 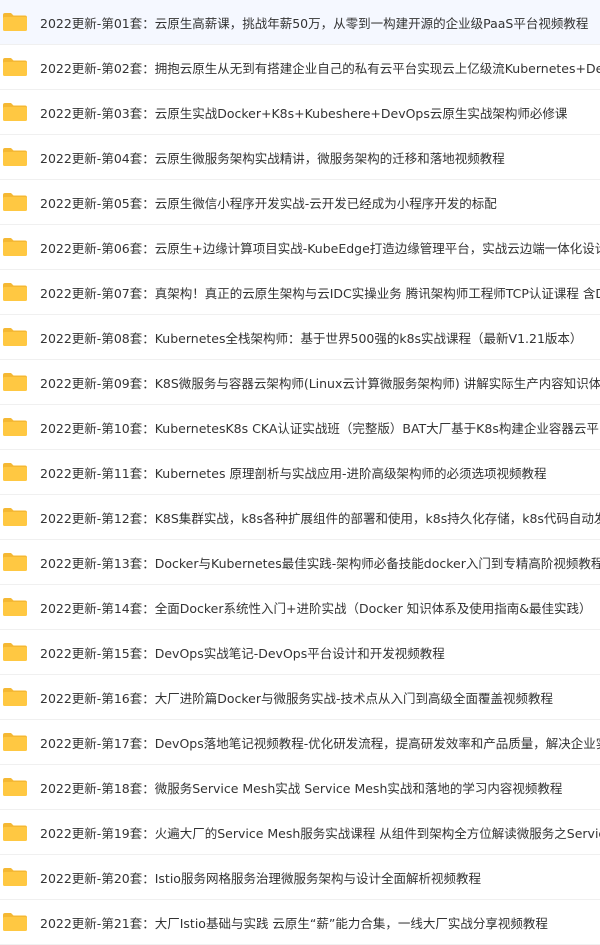 What do you see at coordinates (272, 158) in the screenshot?
I see `folder-name: 2022更新-第04套：云原生微服务架构实战精讲，微服务架构的迁移和落地视频教程` at bounding box center [272, 158].